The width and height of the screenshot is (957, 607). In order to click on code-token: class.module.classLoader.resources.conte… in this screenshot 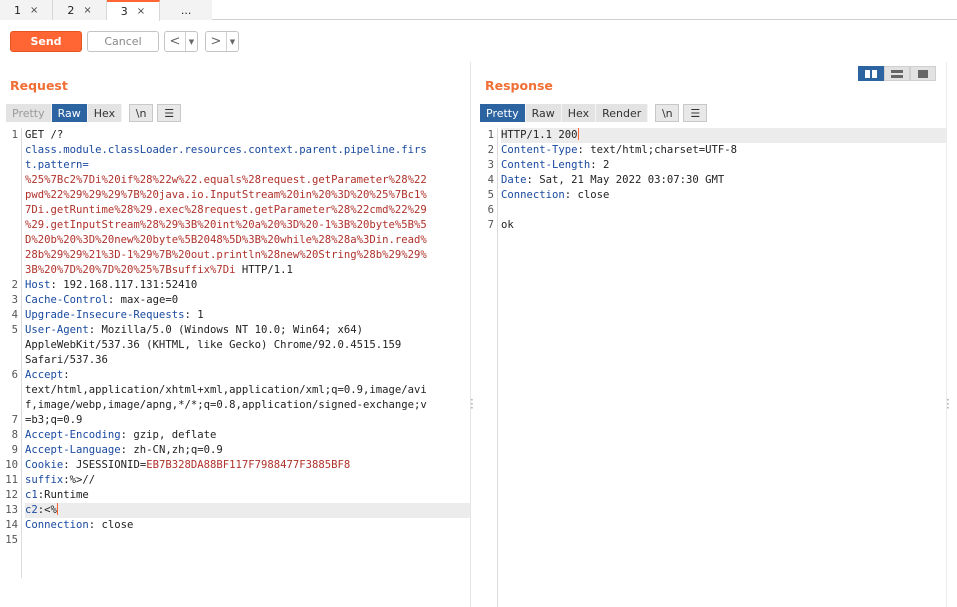, I will do `click(226, 150)`.